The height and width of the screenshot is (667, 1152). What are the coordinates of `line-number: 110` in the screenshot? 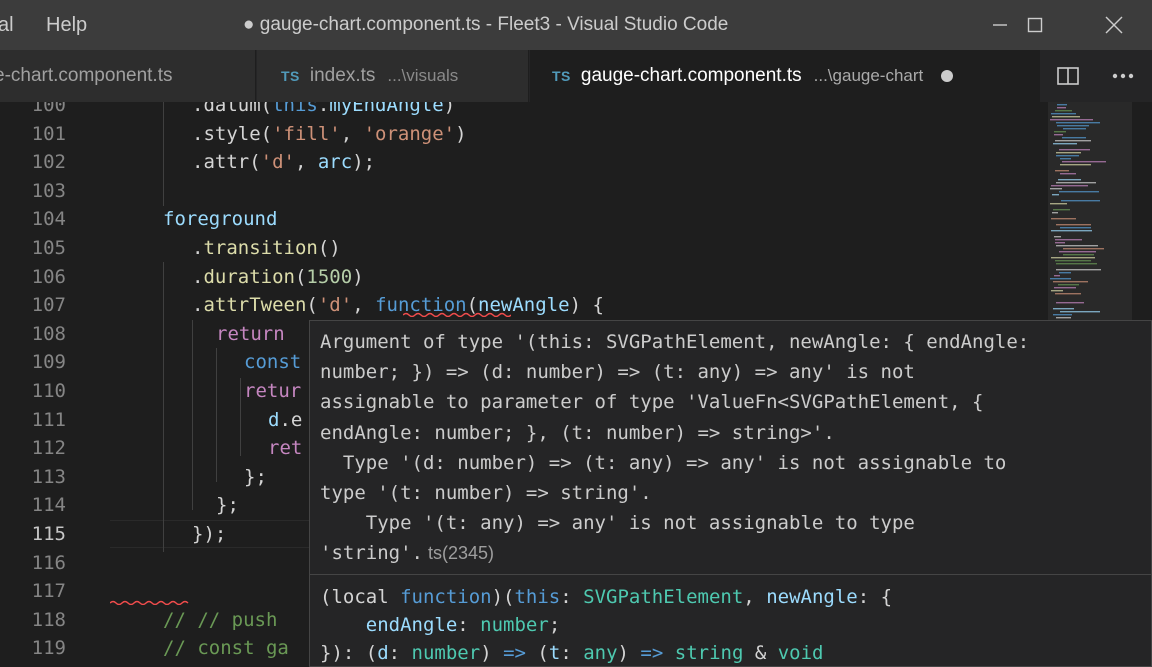 It's located at (33, 391).